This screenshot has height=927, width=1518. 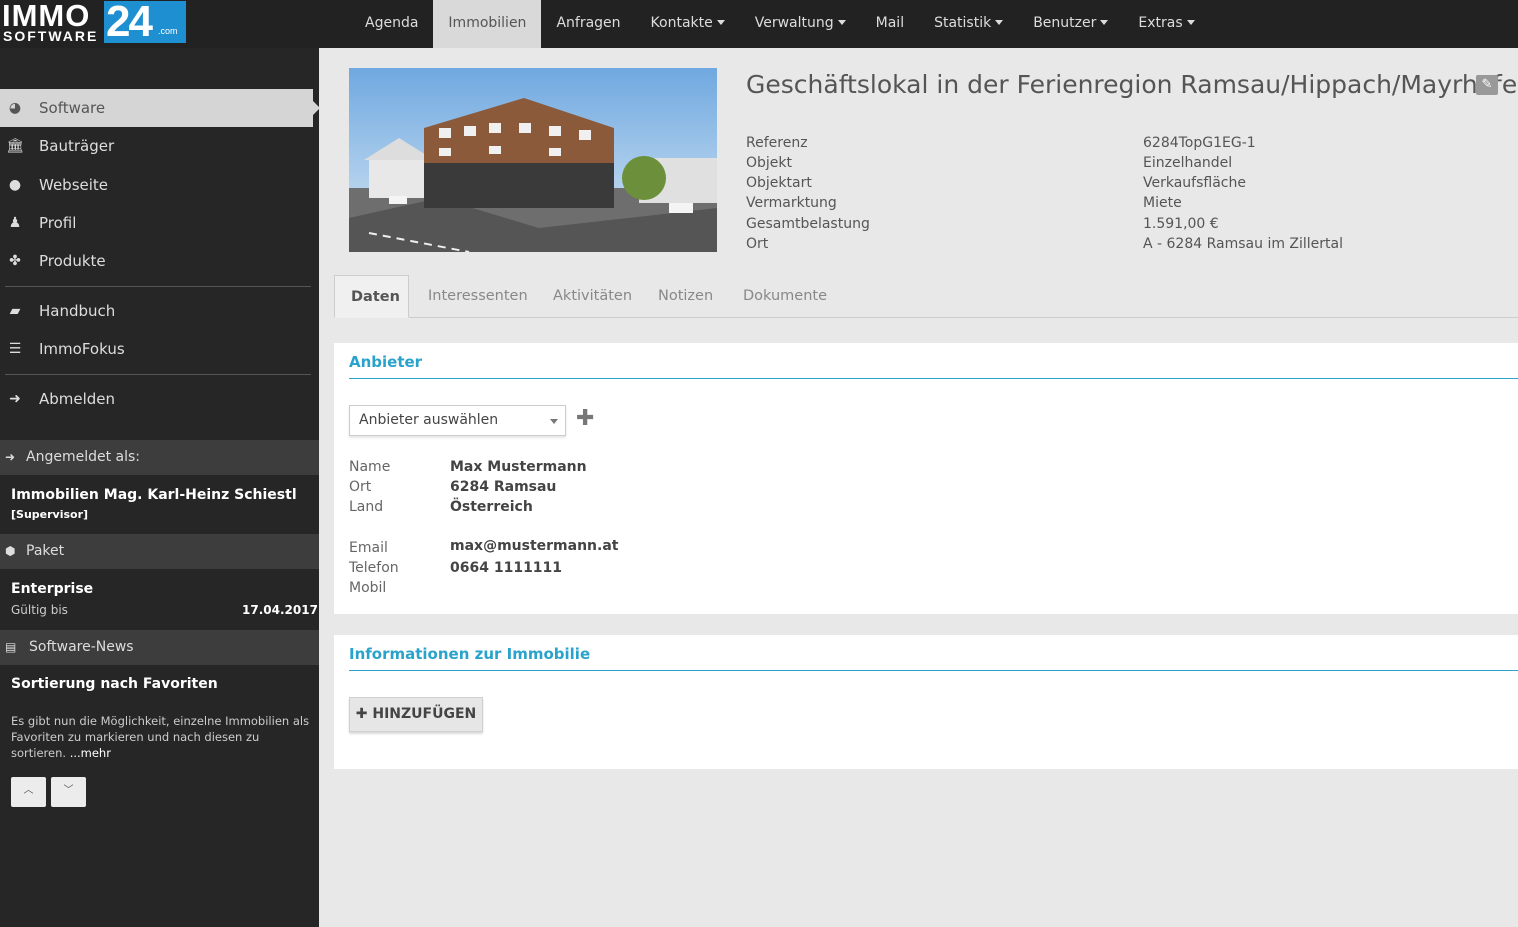 I want to click on sidebar-item-label: ImmoFokus, so click(x=82, y=349).